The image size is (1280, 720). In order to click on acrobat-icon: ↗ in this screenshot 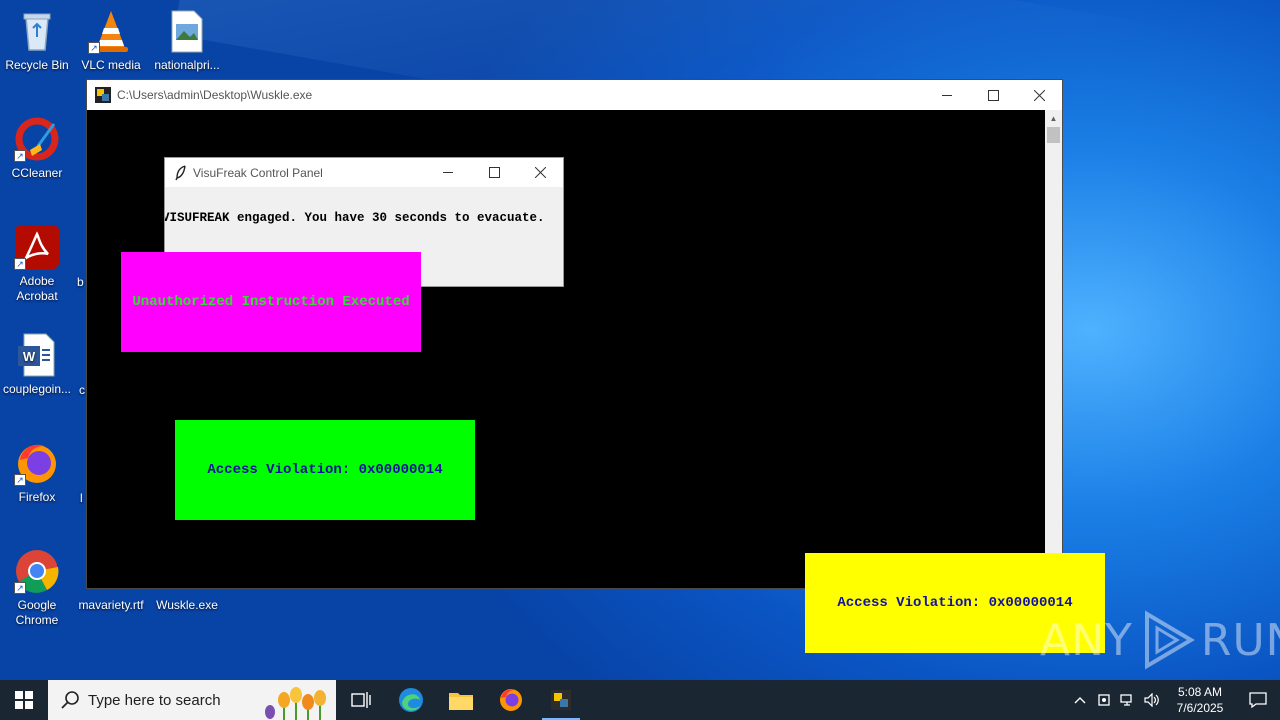, I will do `click(37, 247)`.